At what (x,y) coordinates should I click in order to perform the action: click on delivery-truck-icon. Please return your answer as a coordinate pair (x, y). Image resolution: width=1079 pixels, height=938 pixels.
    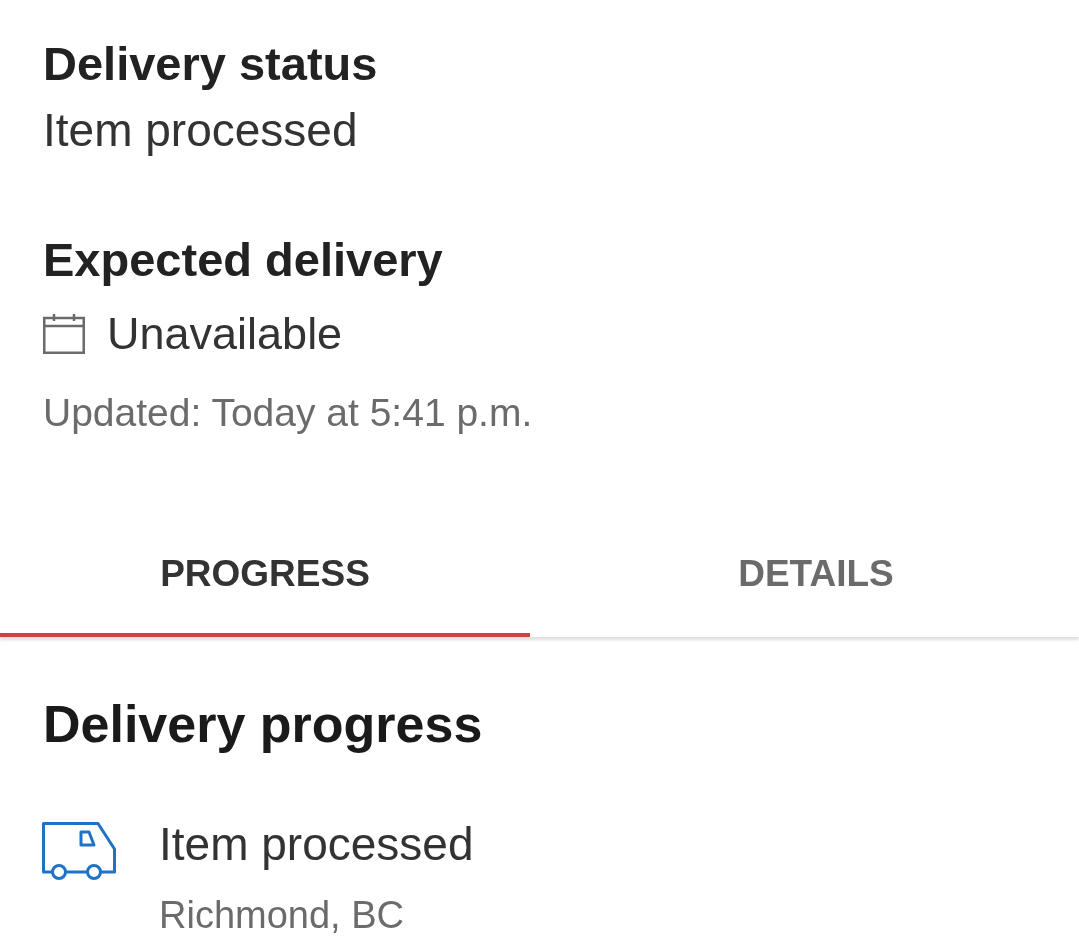
    Looking at the image, I should click on (79, 851).